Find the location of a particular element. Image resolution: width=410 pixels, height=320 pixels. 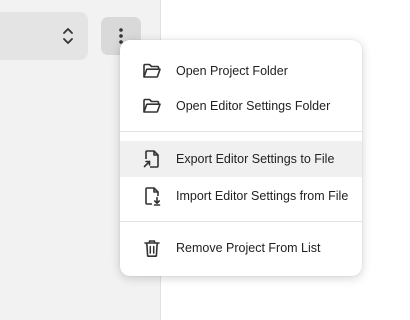

menu-item-import-editor-settings: Import Editor Settings from File is located at coordinates (241, 196).